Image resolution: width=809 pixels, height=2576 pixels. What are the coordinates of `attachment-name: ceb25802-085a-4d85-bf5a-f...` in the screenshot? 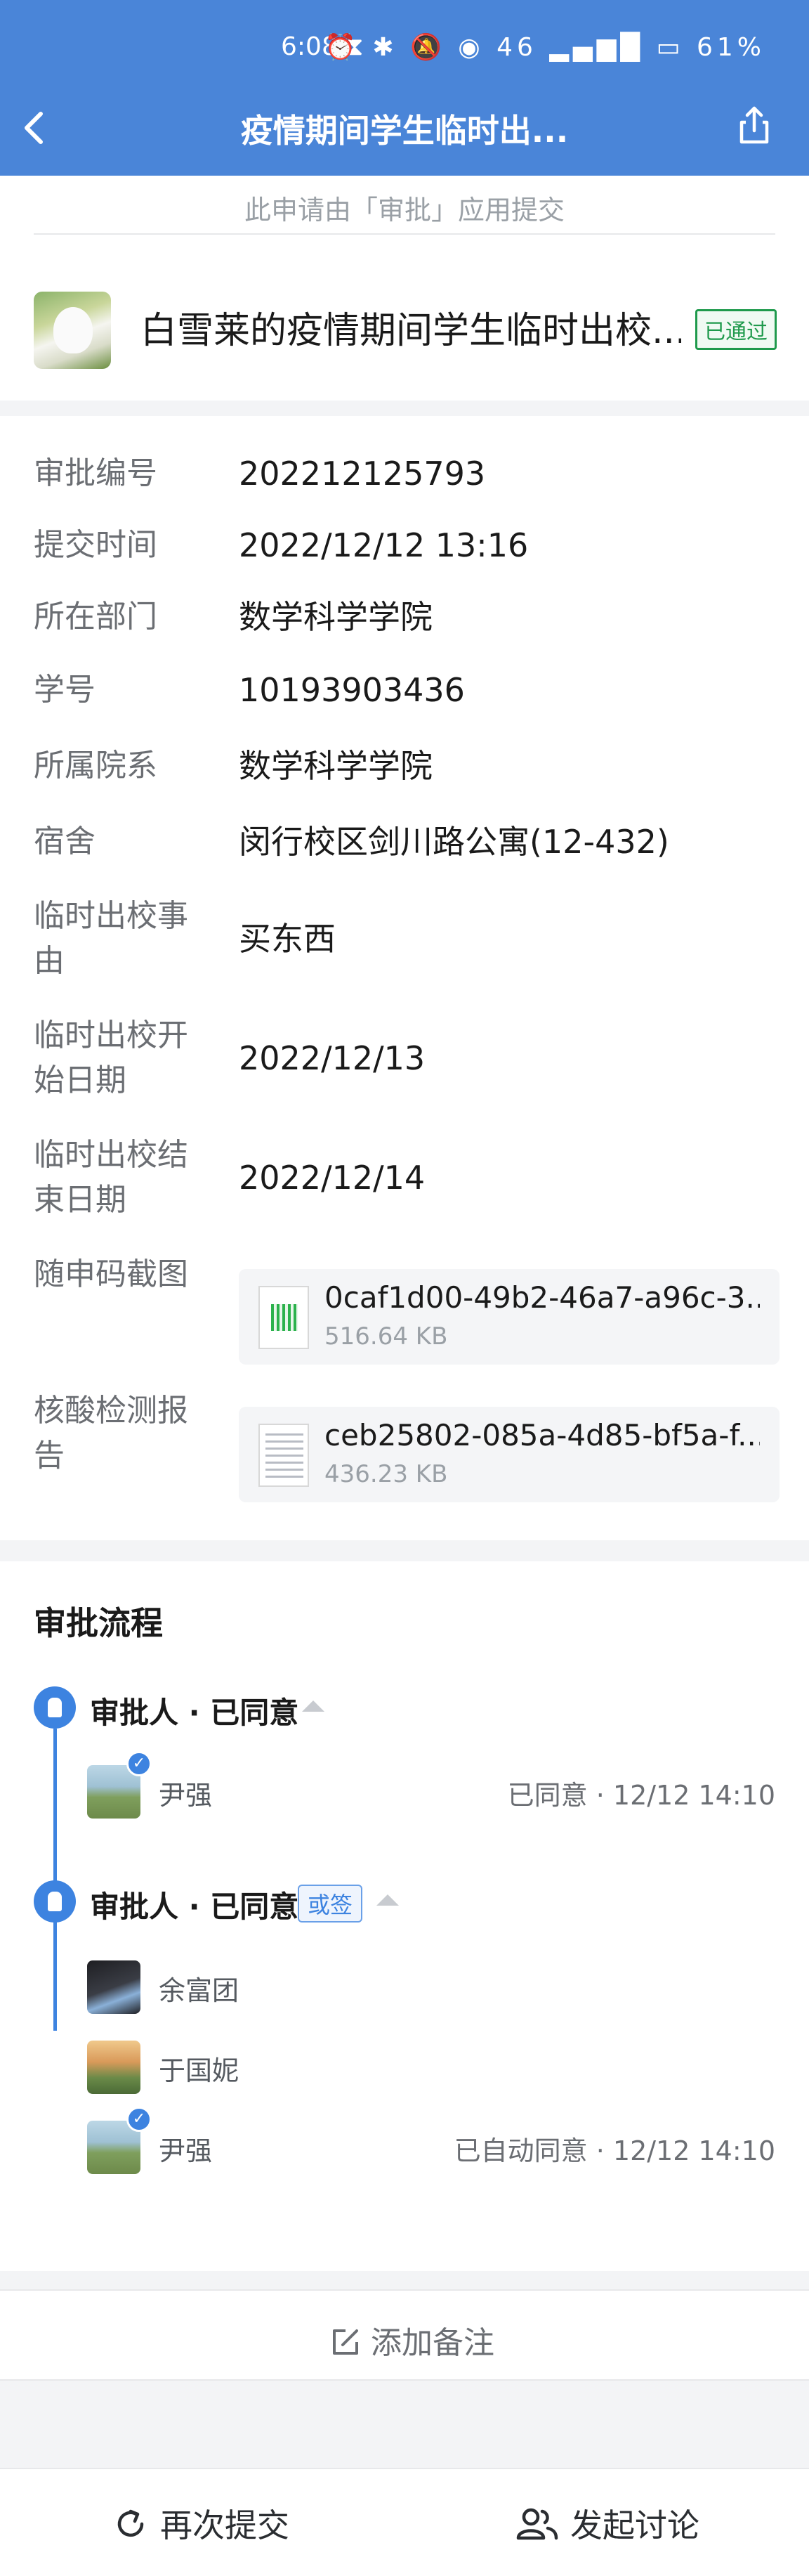 It's located at (542, 1435).